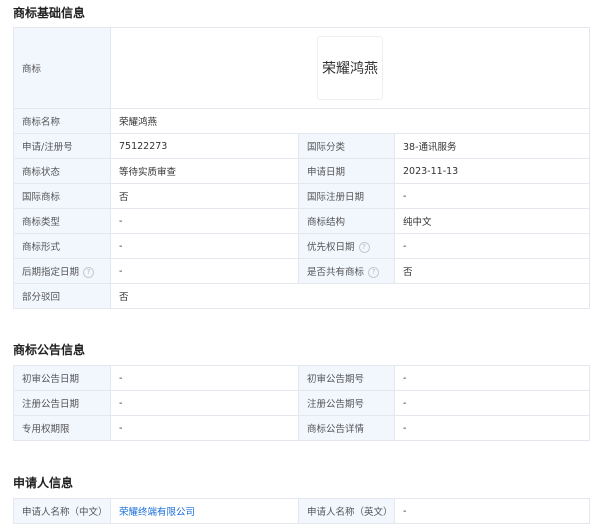 The image size is (600, 524). What do you see at coordinates (62, 196) in the screenshot?
I see `intl-tm-label: 国际商标` at bounding box center [62, 196].